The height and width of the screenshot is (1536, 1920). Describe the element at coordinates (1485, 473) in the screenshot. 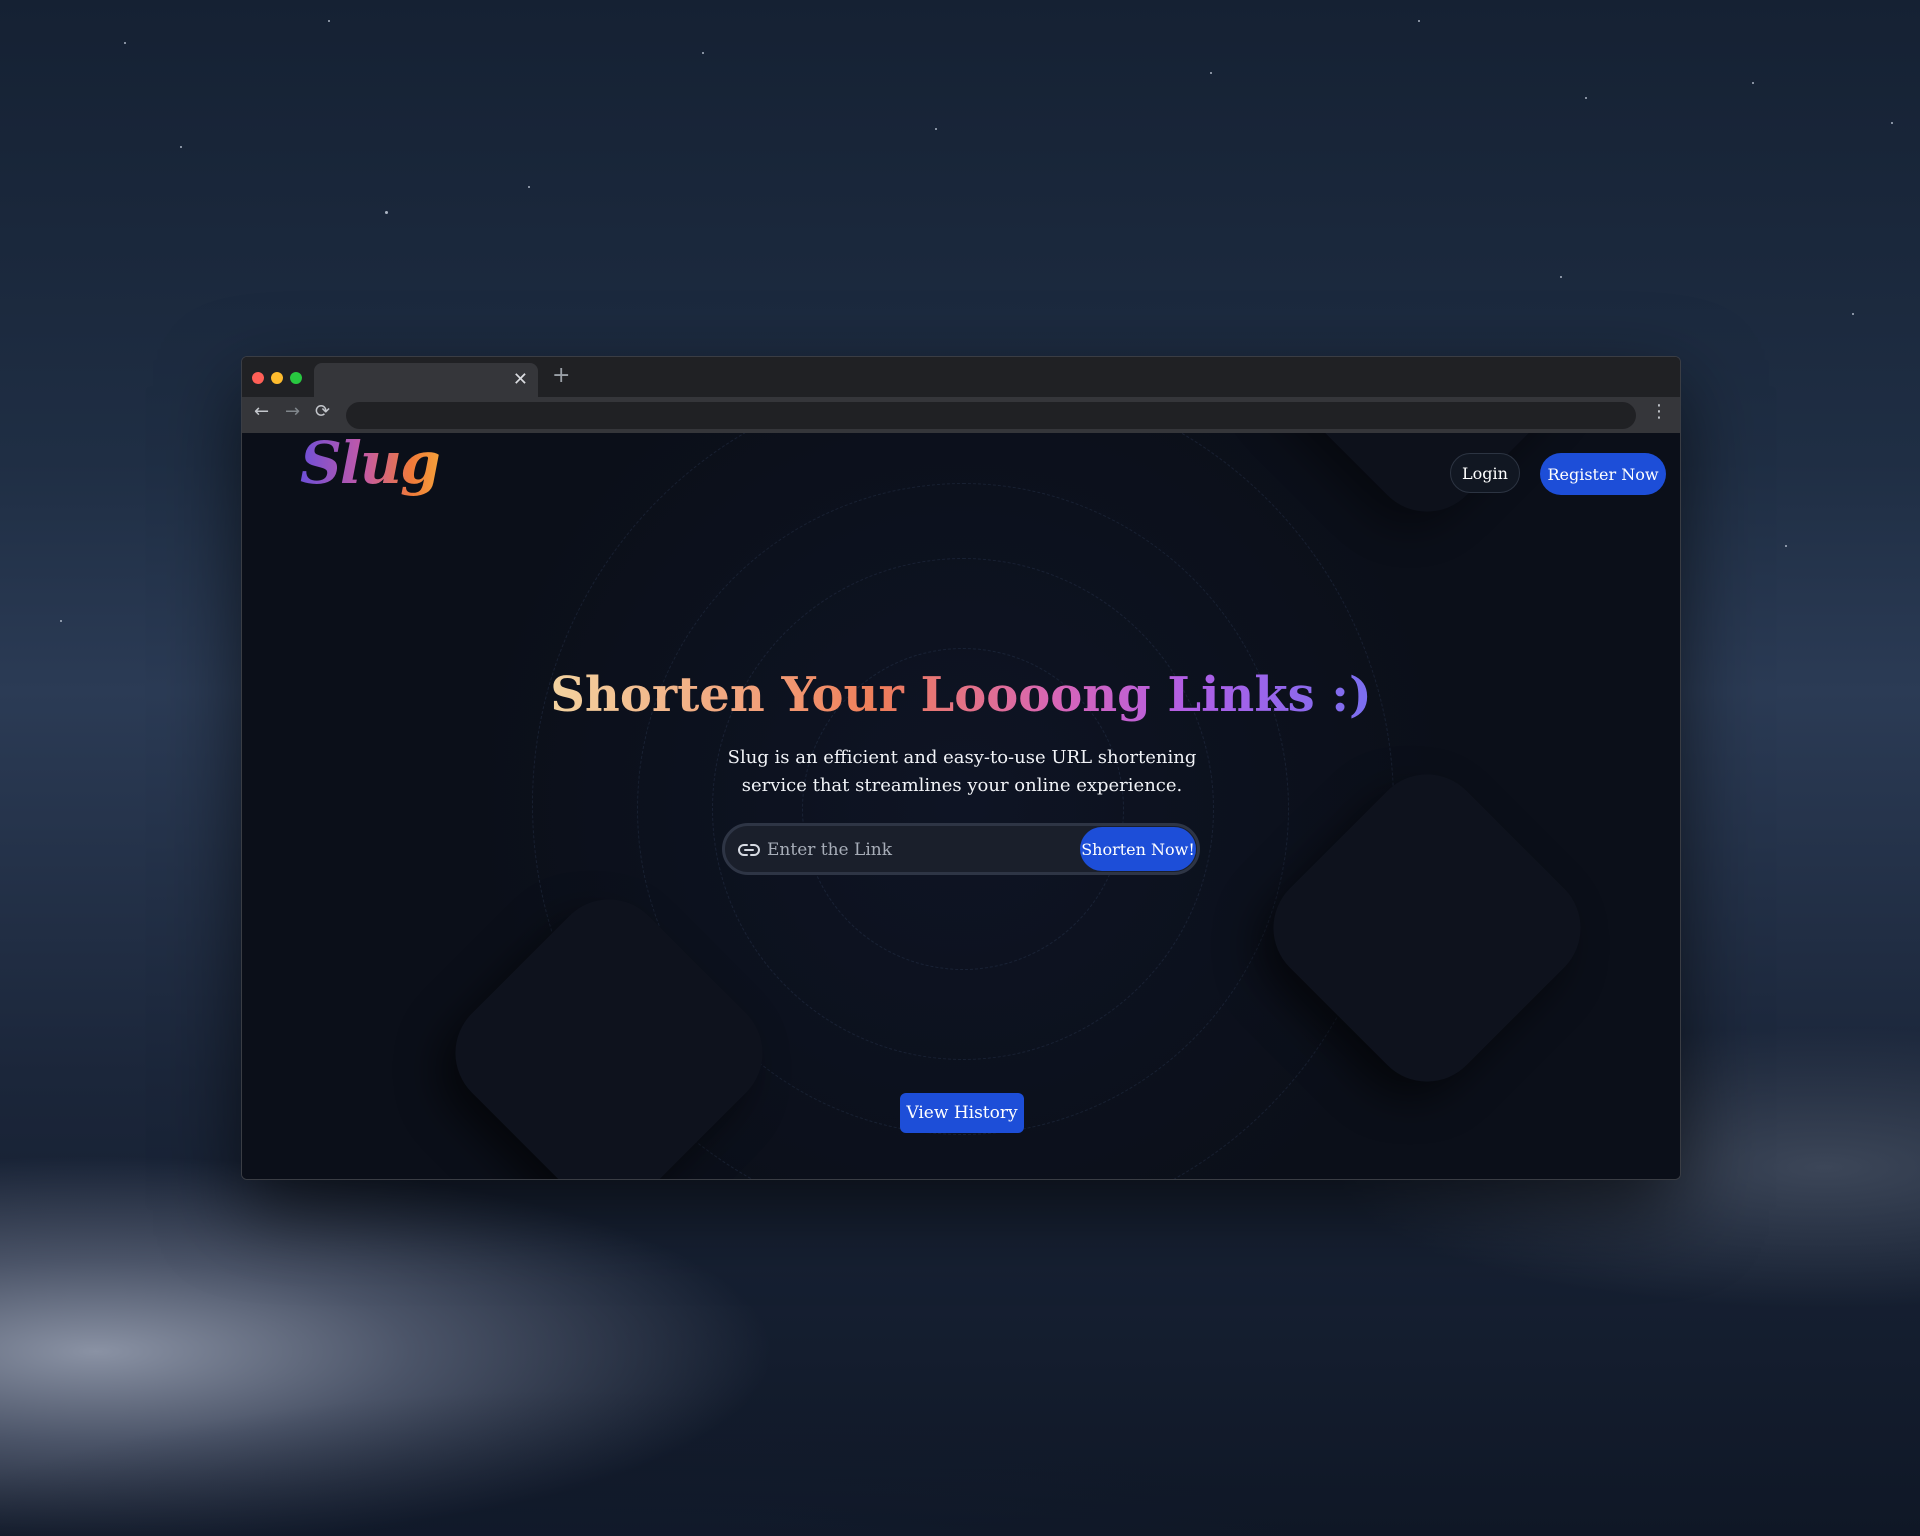

I see `login-button: Login` at that location.